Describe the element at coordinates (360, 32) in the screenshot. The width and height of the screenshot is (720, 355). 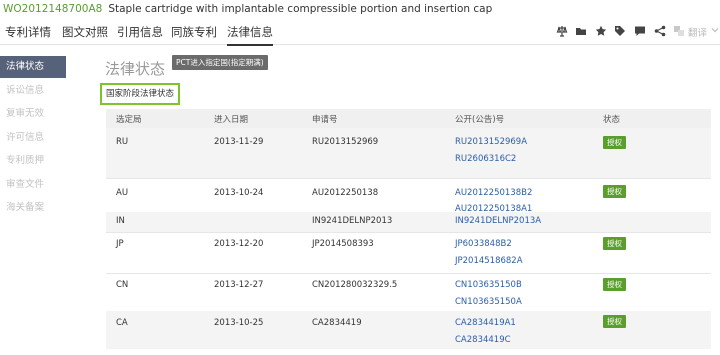
I see `detail-tabs: 专利详情 图文对照 引用信息 同族专利 法律信息 翻译` at that location.